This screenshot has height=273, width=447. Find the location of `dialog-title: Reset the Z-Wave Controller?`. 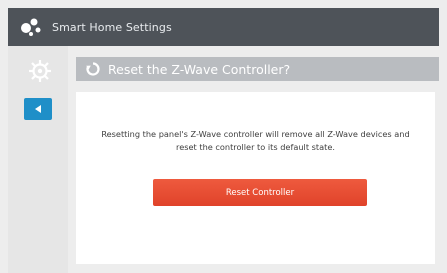

dialog-title: Reset the Z-Wave Controller? is located at coordinates (199, 69).